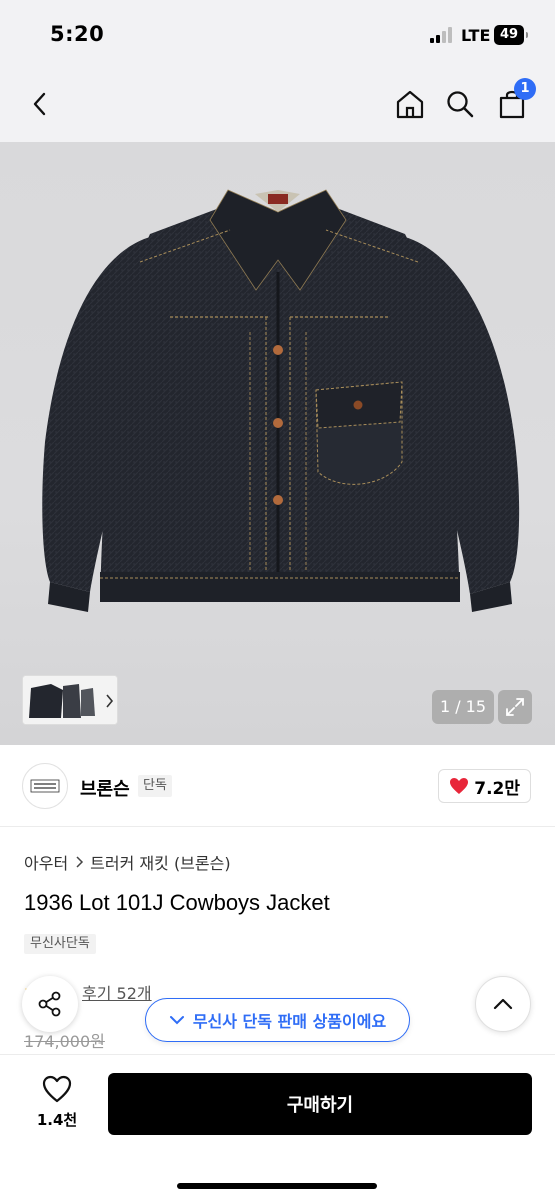 This screenshot has height=1200, width=555. What do you see at coordinates (105, 788) in the screenshot?
I see `brand-name: 브론슨` at bounding box center [105, 788].